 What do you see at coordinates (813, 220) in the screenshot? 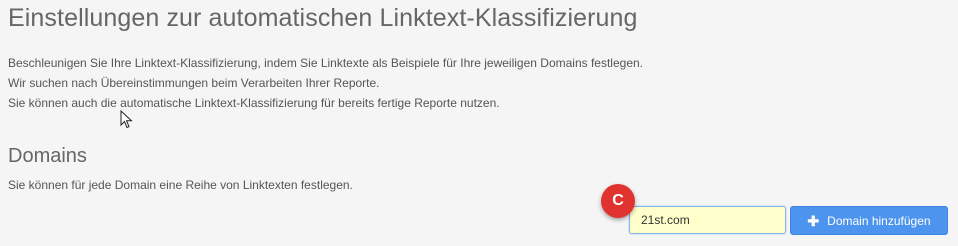
I see `plus-icon: ✚` at bounding box center [813, 220].